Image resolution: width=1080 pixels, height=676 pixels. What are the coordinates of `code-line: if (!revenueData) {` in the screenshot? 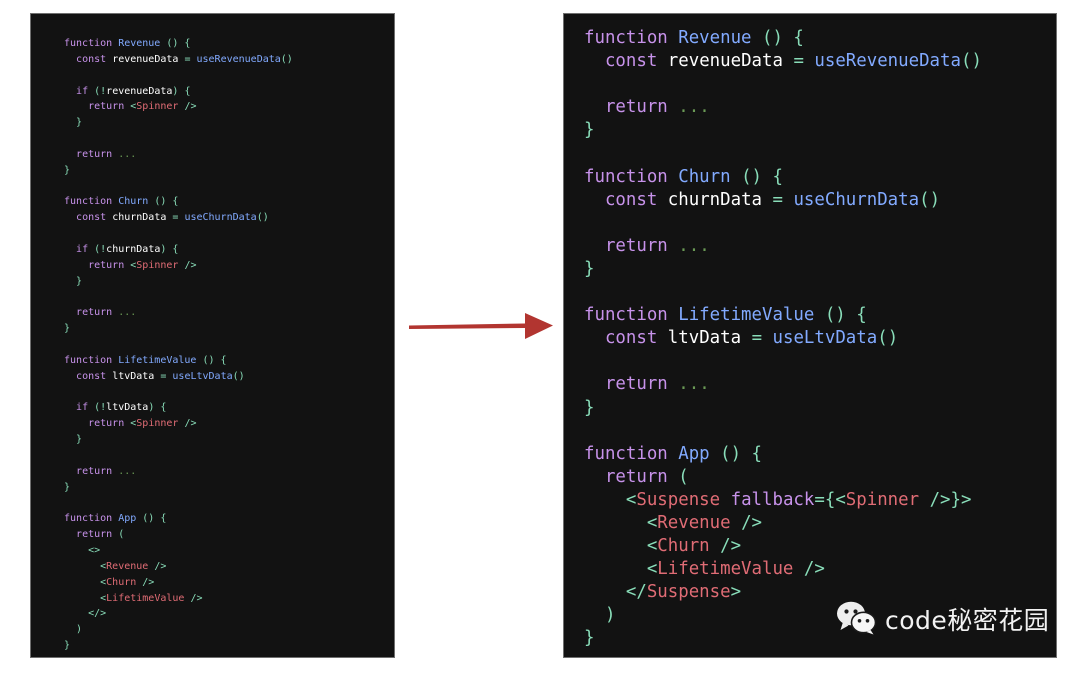 It's located at (229, 92).